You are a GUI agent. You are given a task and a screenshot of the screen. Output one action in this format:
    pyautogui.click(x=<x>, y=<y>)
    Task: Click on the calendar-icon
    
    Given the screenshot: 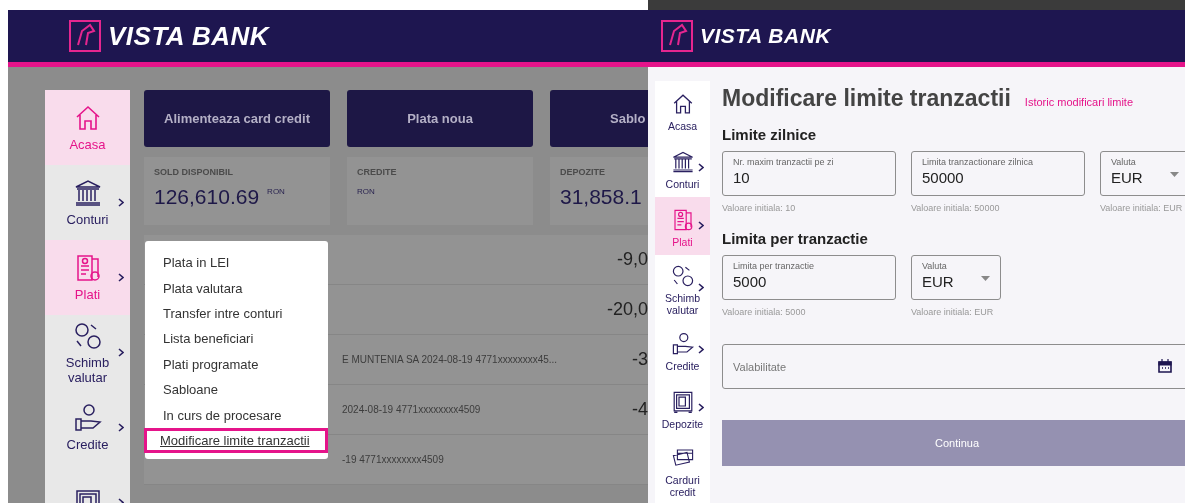 What is the action you would take?
    pyautogui.click(x=1165, y=366)
    